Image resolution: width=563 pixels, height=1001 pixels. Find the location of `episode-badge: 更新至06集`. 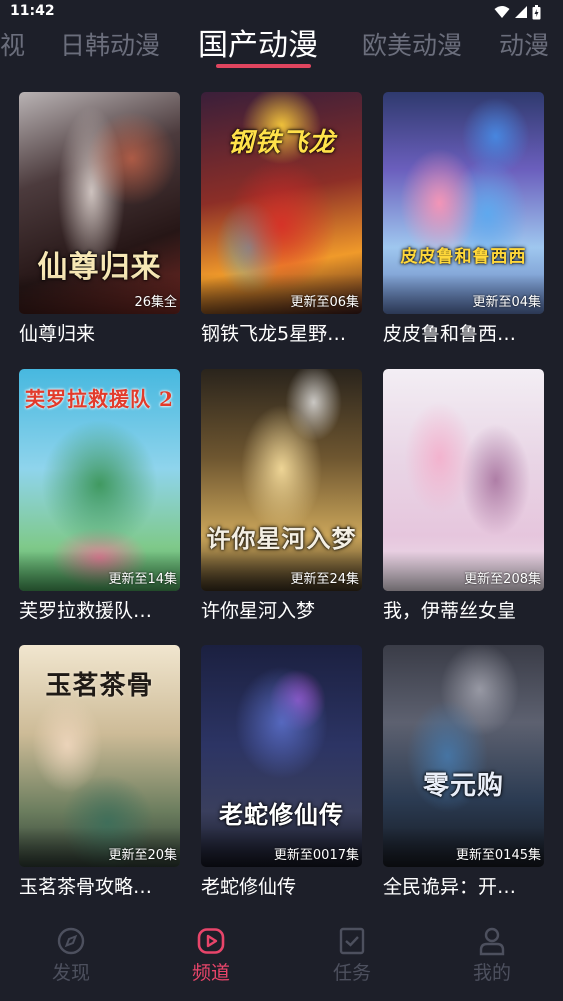

episode-badge: 更新至06集 is located at coordinates (324, 302).